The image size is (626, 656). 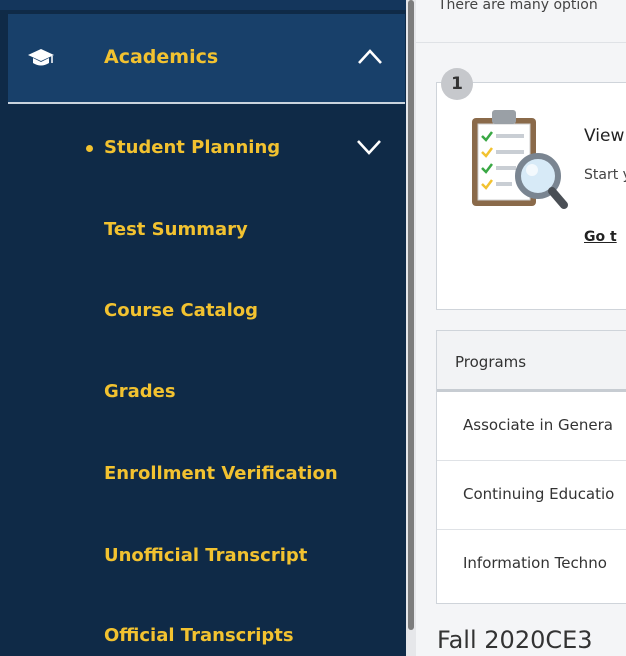 I want to click on sidebar-item-student-planning: Student Planning, so click(x=192, y=147).